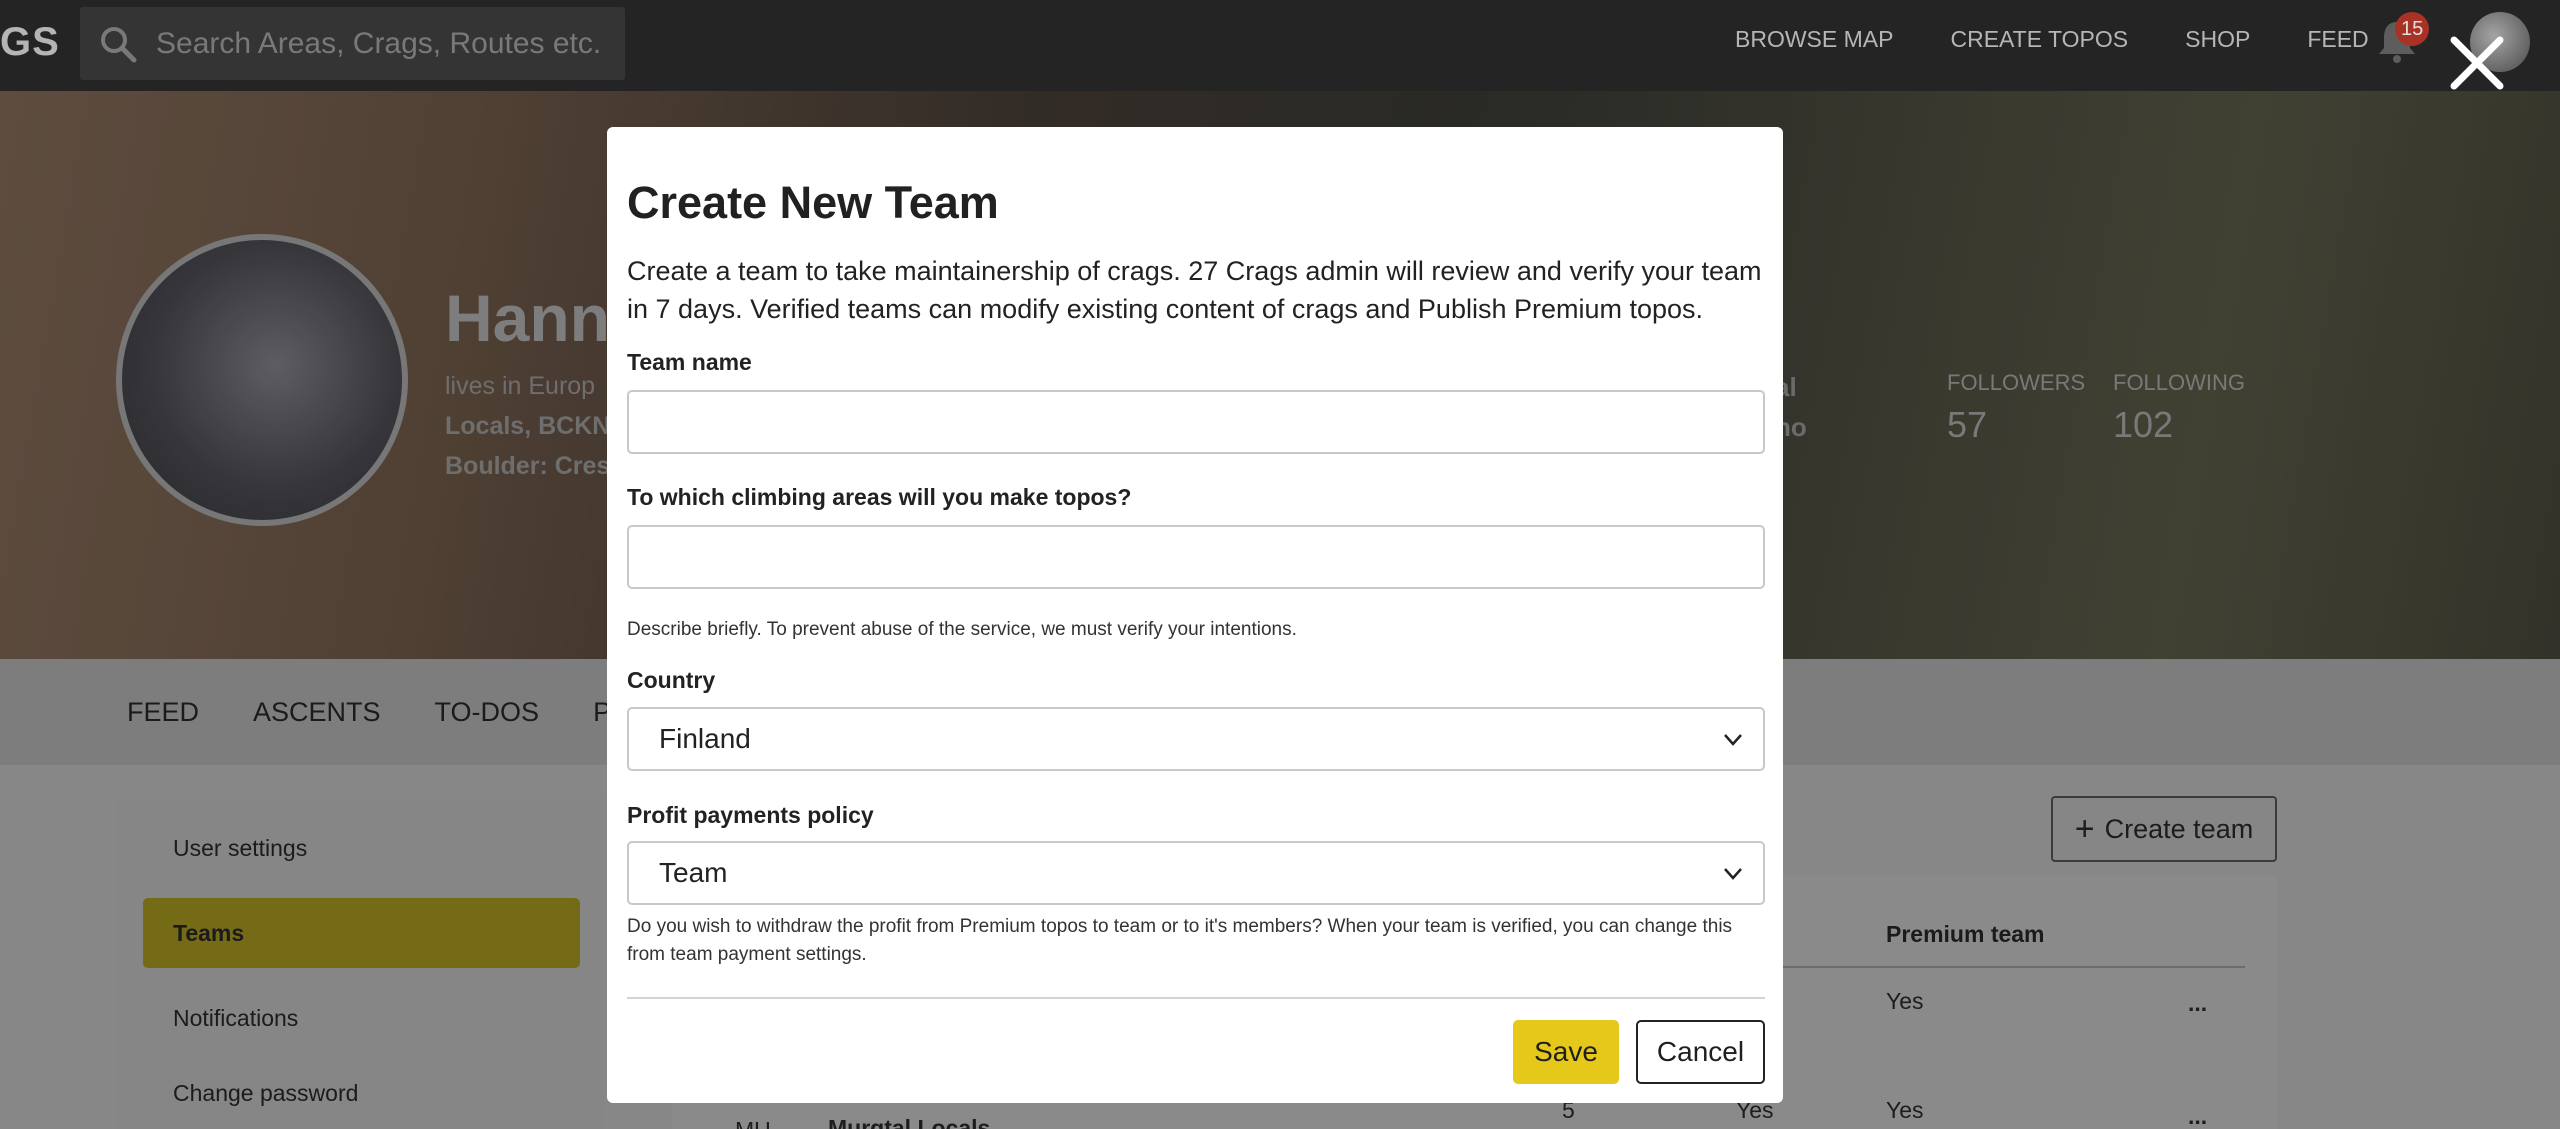 The height and width of the screenshot is (1129, 2560). I want to click on team-name-input, so click(1196, 422).